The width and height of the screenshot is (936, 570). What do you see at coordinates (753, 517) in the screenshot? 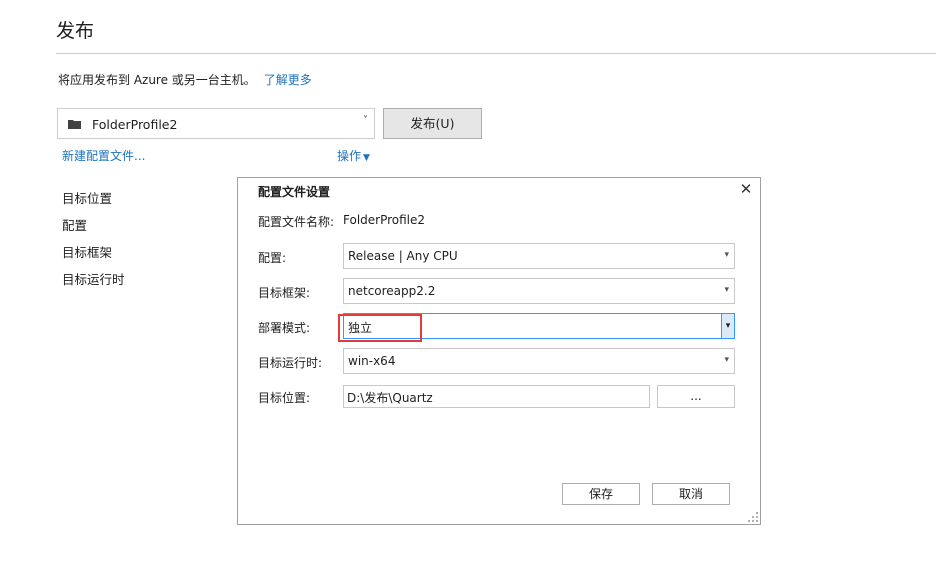
I see `resize-grip-icon` at bounding box center [753, 517].